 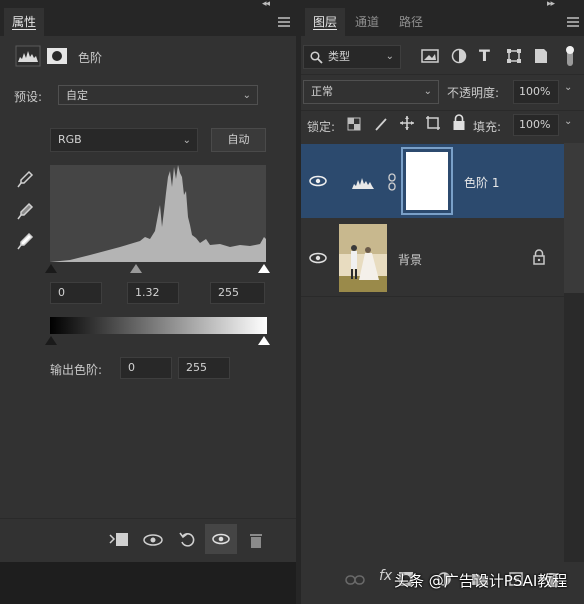 What do you see at coordinates (355, 580) in the screenshot?
I see `link-icon` at bounding box center [355, 580].